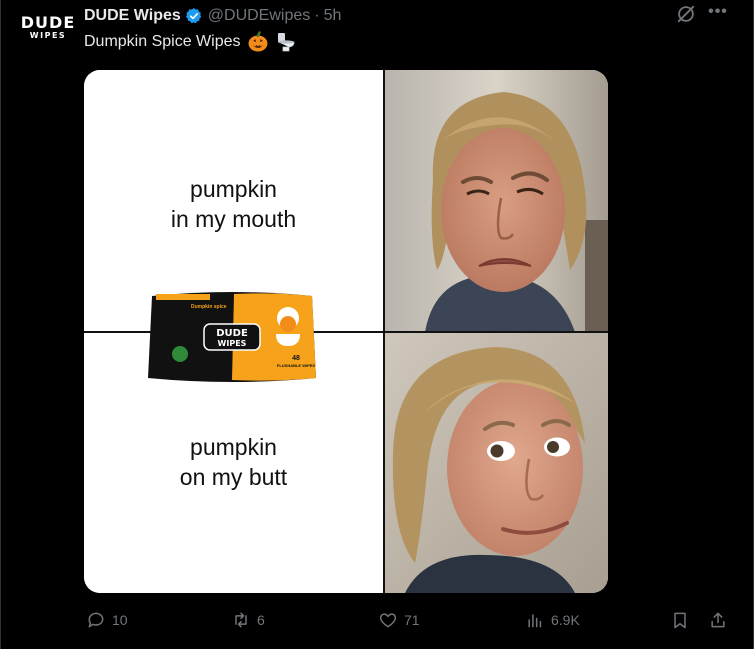  What do you see at coordinates (107, 620) in the screenshot?
I see `reply-button: 10` at bounding box center [107, 620].